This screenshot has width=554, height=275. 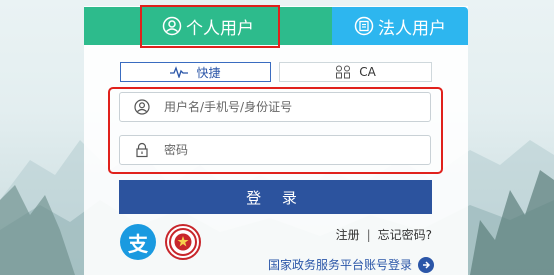 What do you see at coordinates (355, 72) in the screenshot?
I see `ca-login-button: CA` at bounding box center [355, 72].